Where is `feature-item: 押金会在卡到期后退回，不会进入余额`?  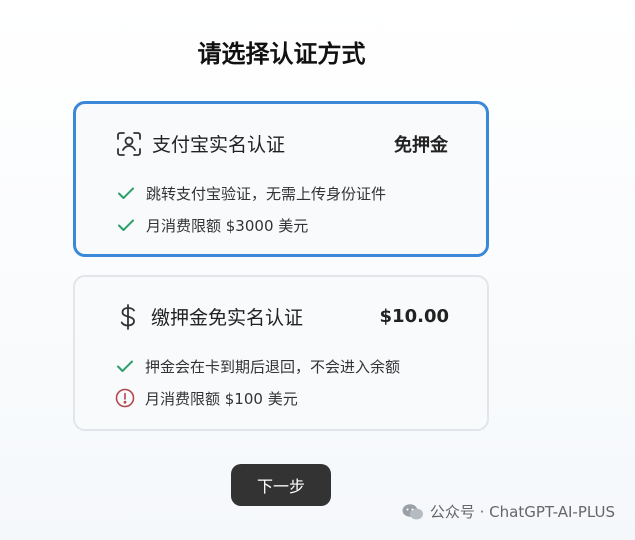 feature-item: 押金会在卡到期后退回，不会进入余额 is located at coordinates (291, 366).